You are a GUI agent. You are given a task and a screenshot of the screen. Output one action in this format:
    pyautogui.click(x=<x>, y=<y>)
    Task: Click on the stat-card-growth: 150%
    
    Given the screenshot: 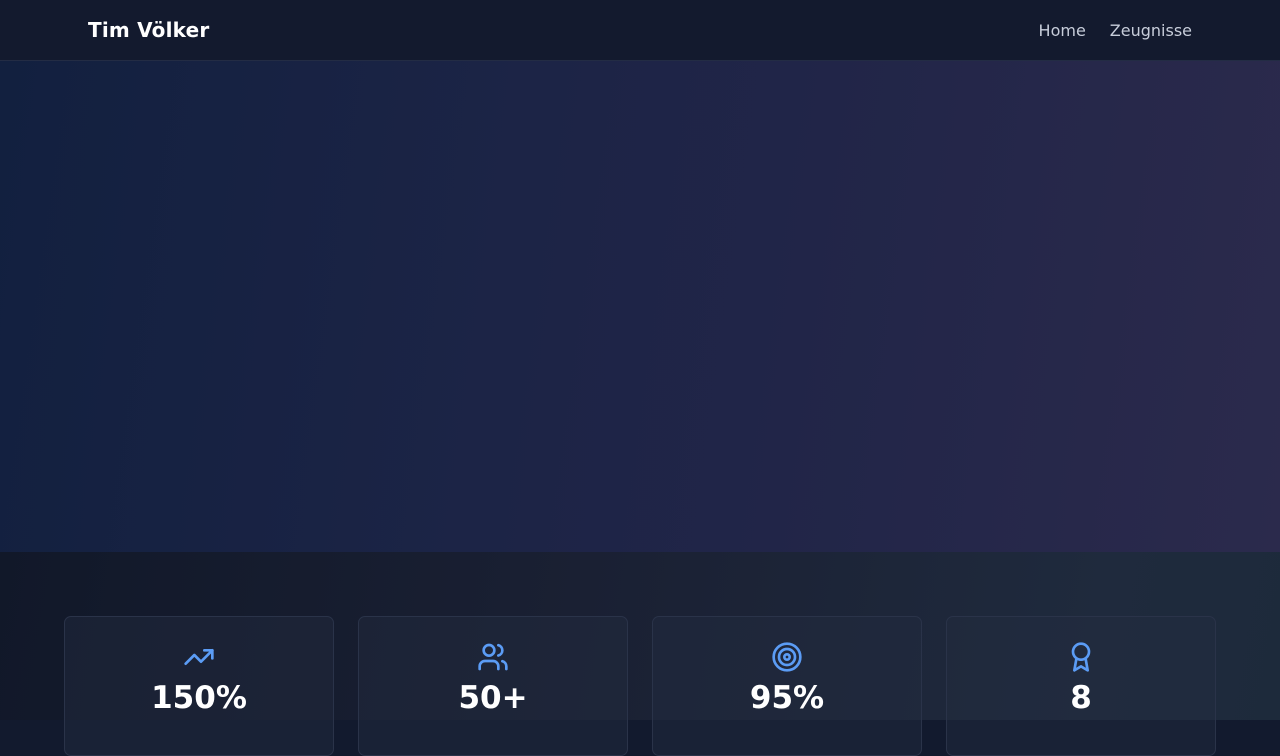 What is the action you would take?
    pyautogui.click(x=199, y=686)
    